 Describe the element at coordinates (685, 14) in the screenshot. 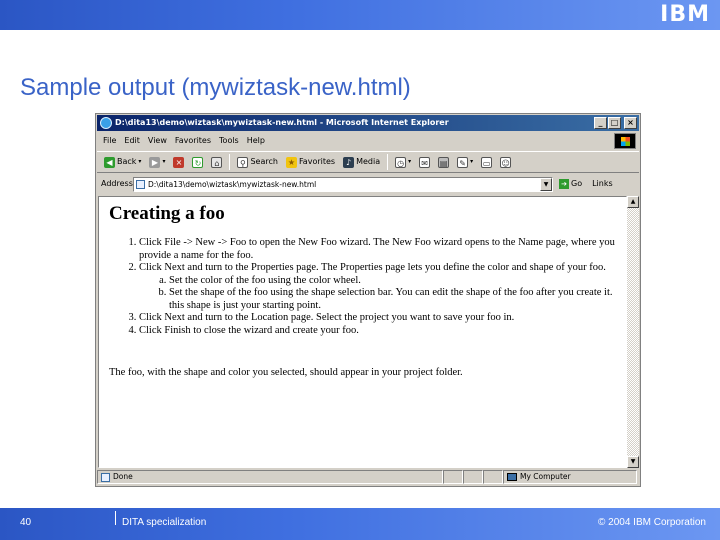

I see `ibm-logo: IBM` at that location.